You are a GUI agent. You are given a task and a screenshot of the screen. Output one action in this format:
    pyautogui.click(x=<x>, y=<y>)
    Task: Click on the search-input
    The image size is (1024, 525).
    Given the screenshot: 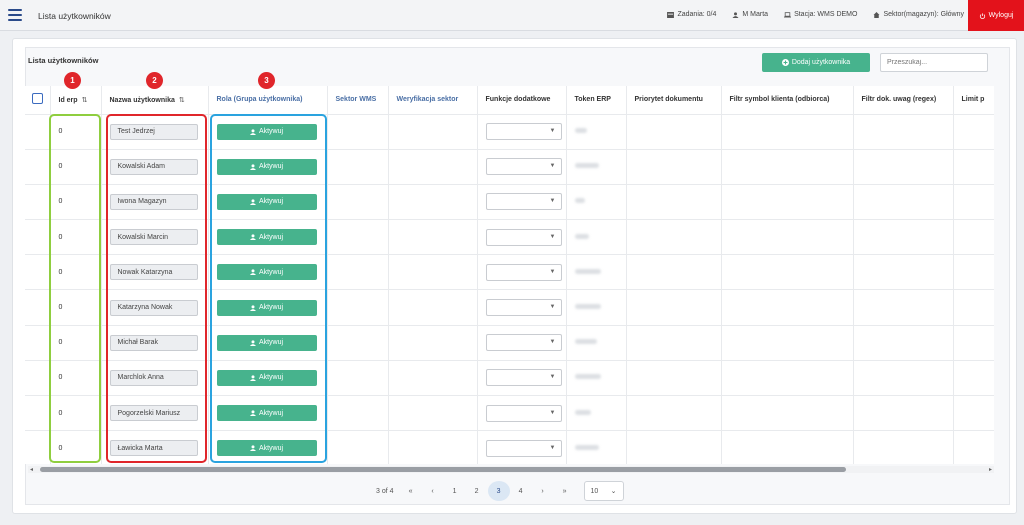 What is the action you would take?
    pyautogui.click(x=934, y=62)
    